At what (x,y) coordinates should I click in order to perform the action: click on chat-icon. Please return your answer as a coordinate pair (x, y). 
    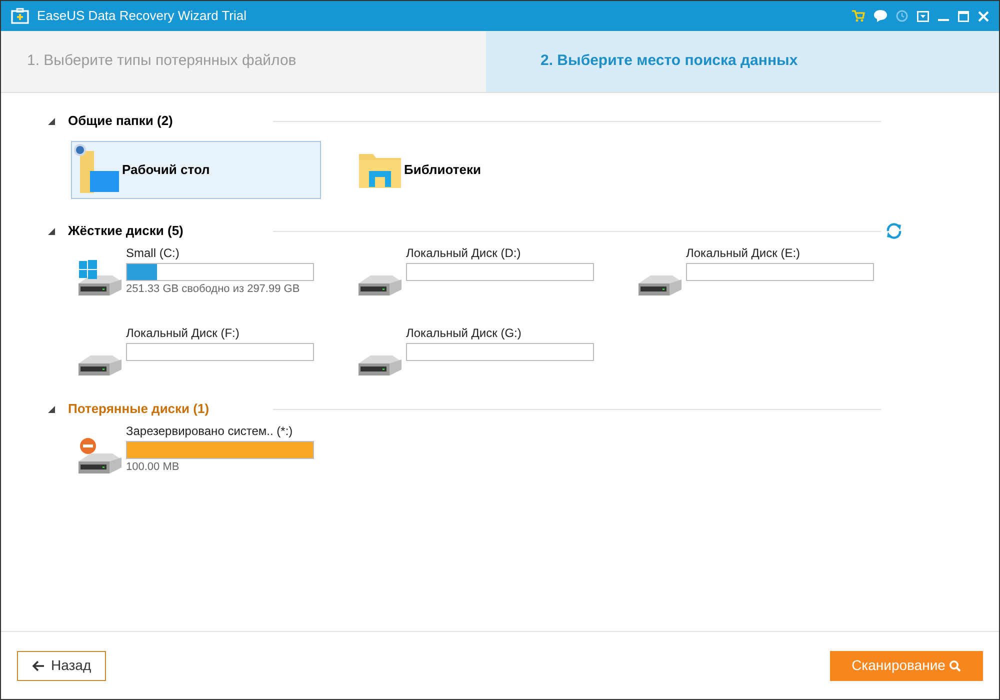
    Looking at the image, I should click on (880, 16).